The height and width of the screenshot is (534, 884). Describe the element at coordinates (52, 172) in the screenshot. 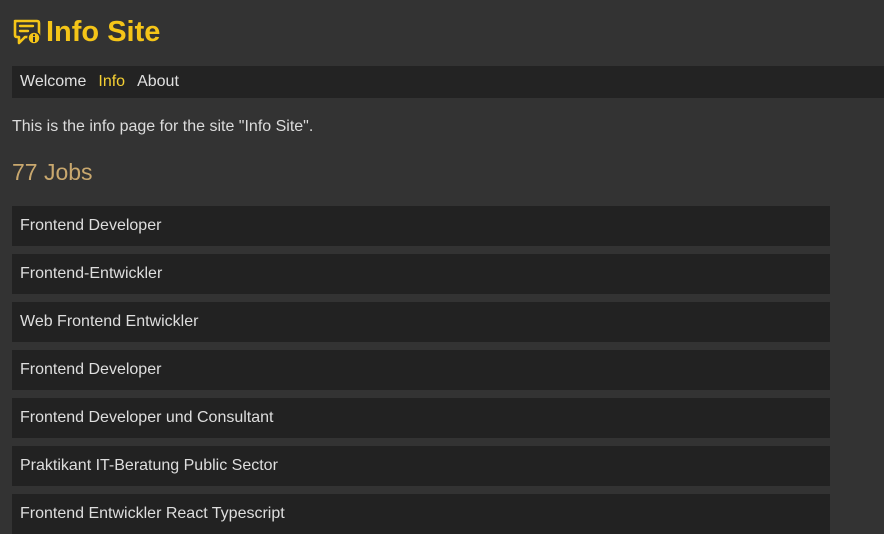

I see `jobs-heading: 77 Jobs` at that location.